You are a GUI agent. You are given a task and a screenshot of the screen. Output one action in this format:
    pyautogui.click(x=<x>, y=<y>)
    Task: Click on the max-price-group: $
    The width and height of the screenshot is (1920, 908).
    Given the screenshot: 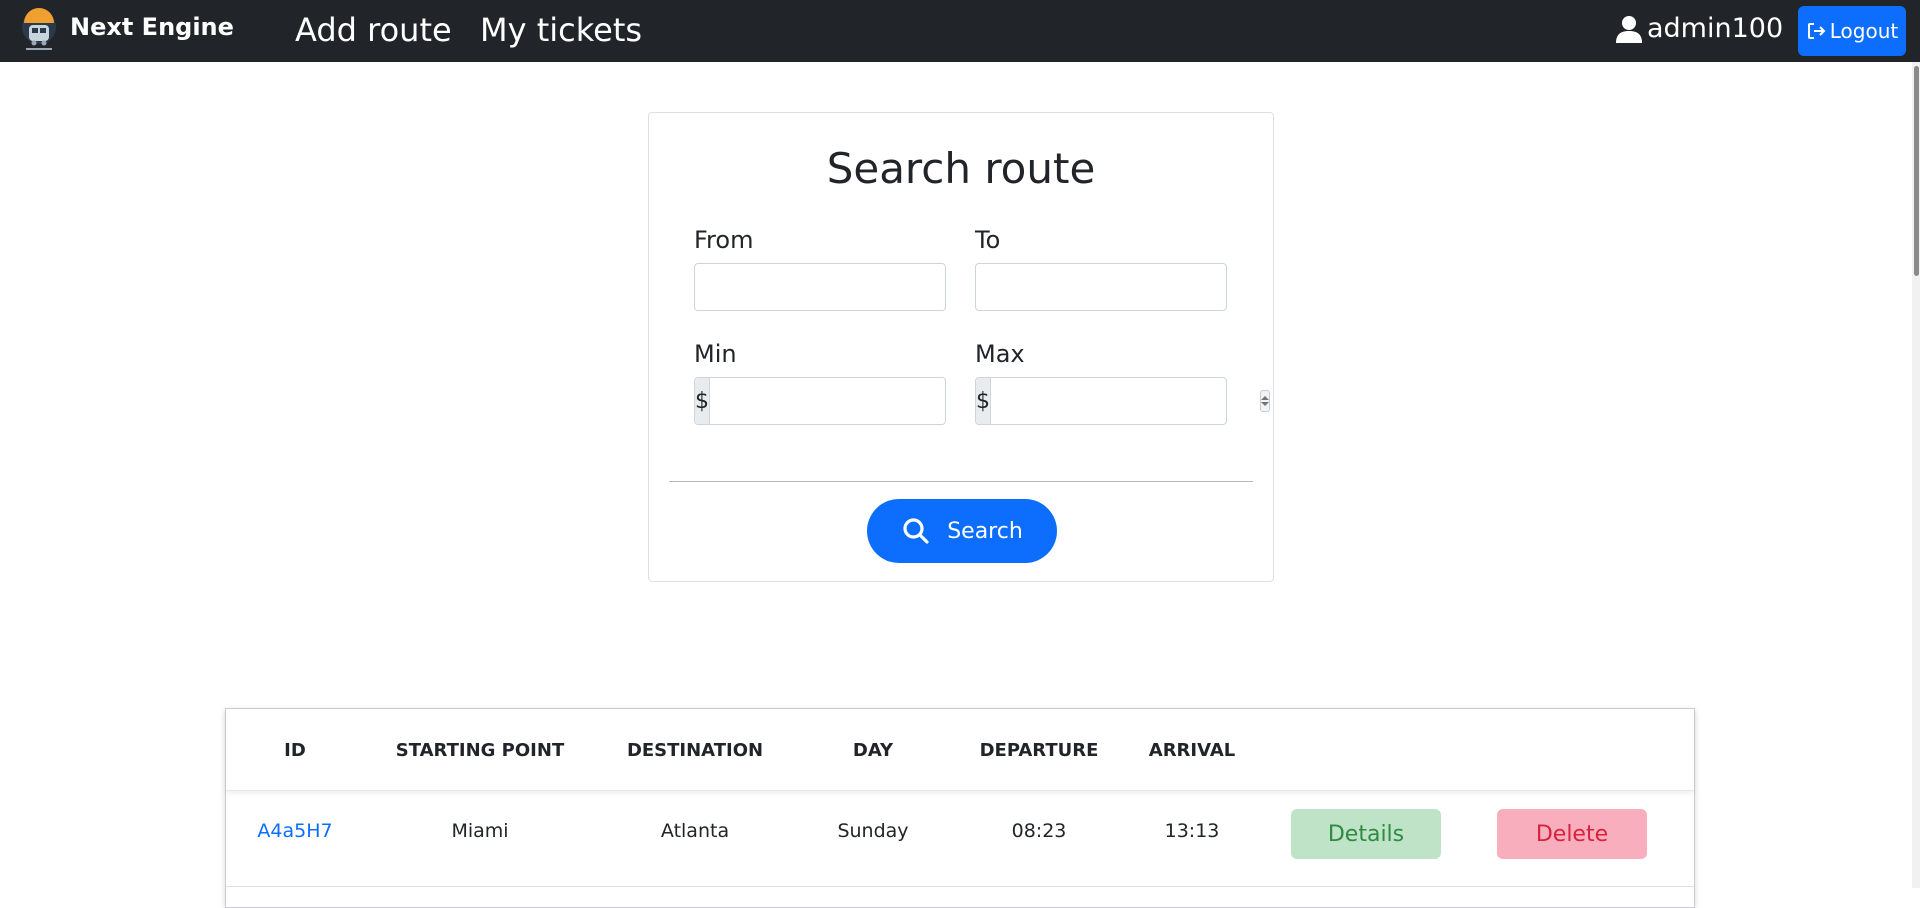 What is the action you would take?
    pyautogui.click(x=1122, y=401)
    